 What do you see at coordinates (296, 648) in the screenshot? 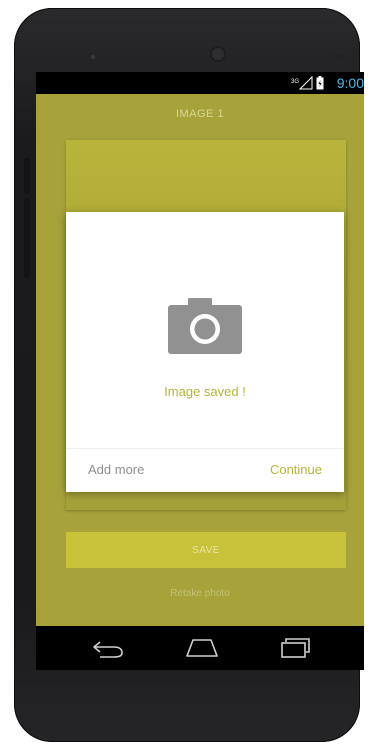
I see `recents-icon` at bounding box center [296, 648].